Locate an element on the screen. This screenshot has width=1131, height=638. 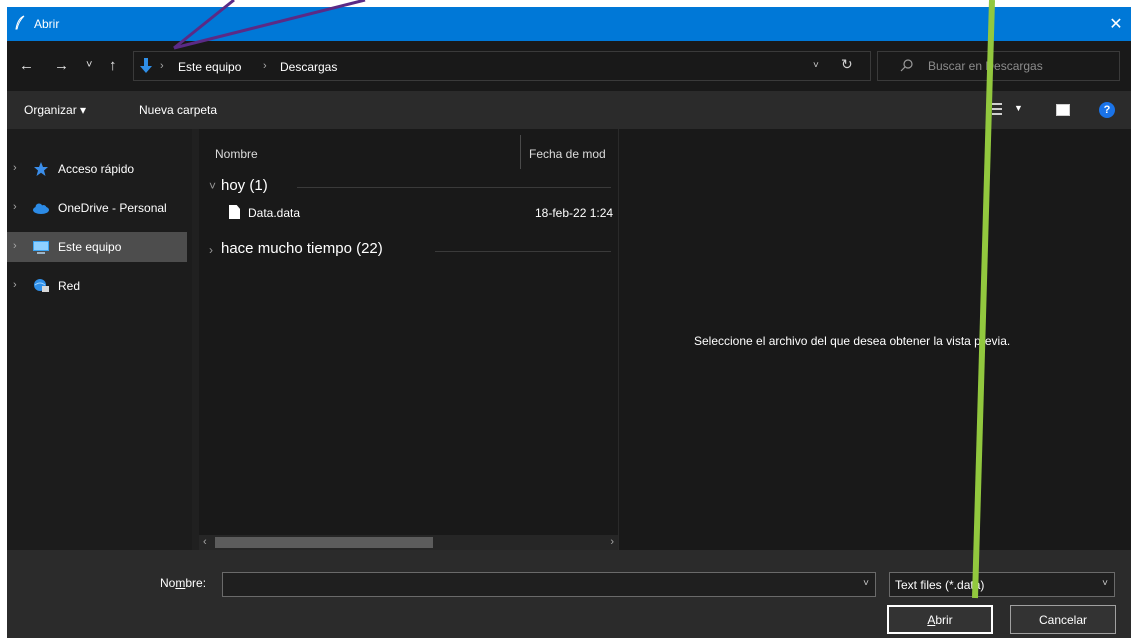
close-button: ✕ is located at coordinates (1116, 24).